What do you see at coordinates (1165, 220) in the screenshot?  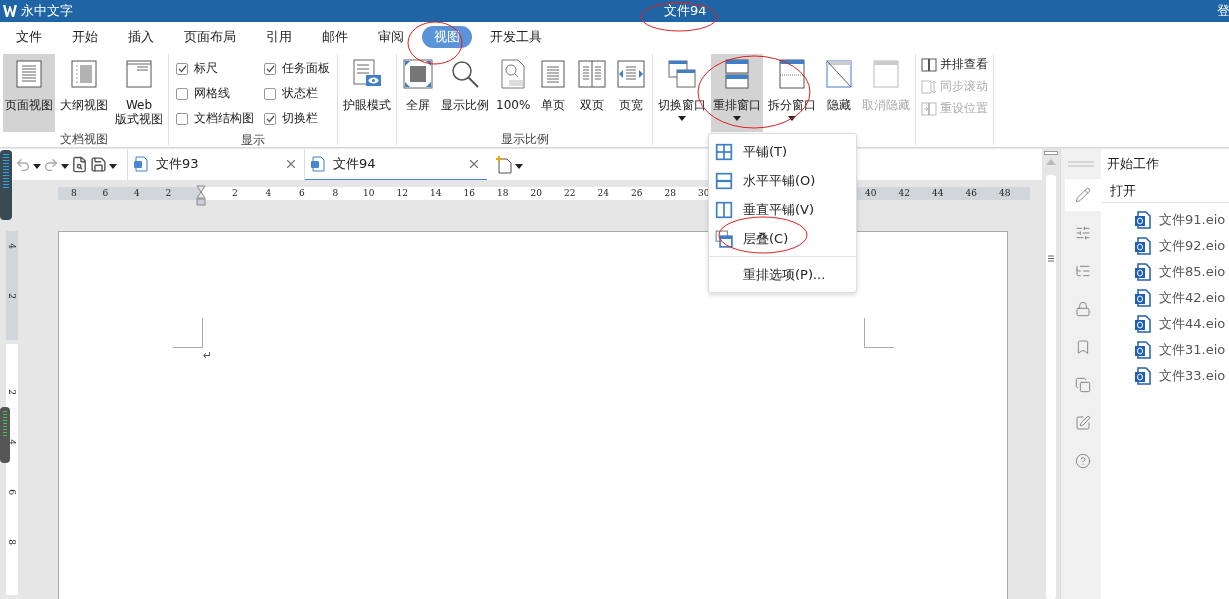 I see `file-link: 文件91.eio` at bounding box center [1165, 220].